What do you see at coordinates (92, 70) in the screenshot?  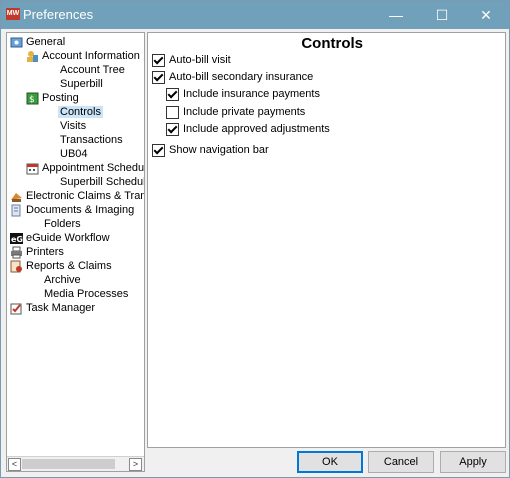 I see `tree-item-account-tree: Account Tree` at bounding box center [92, 70].